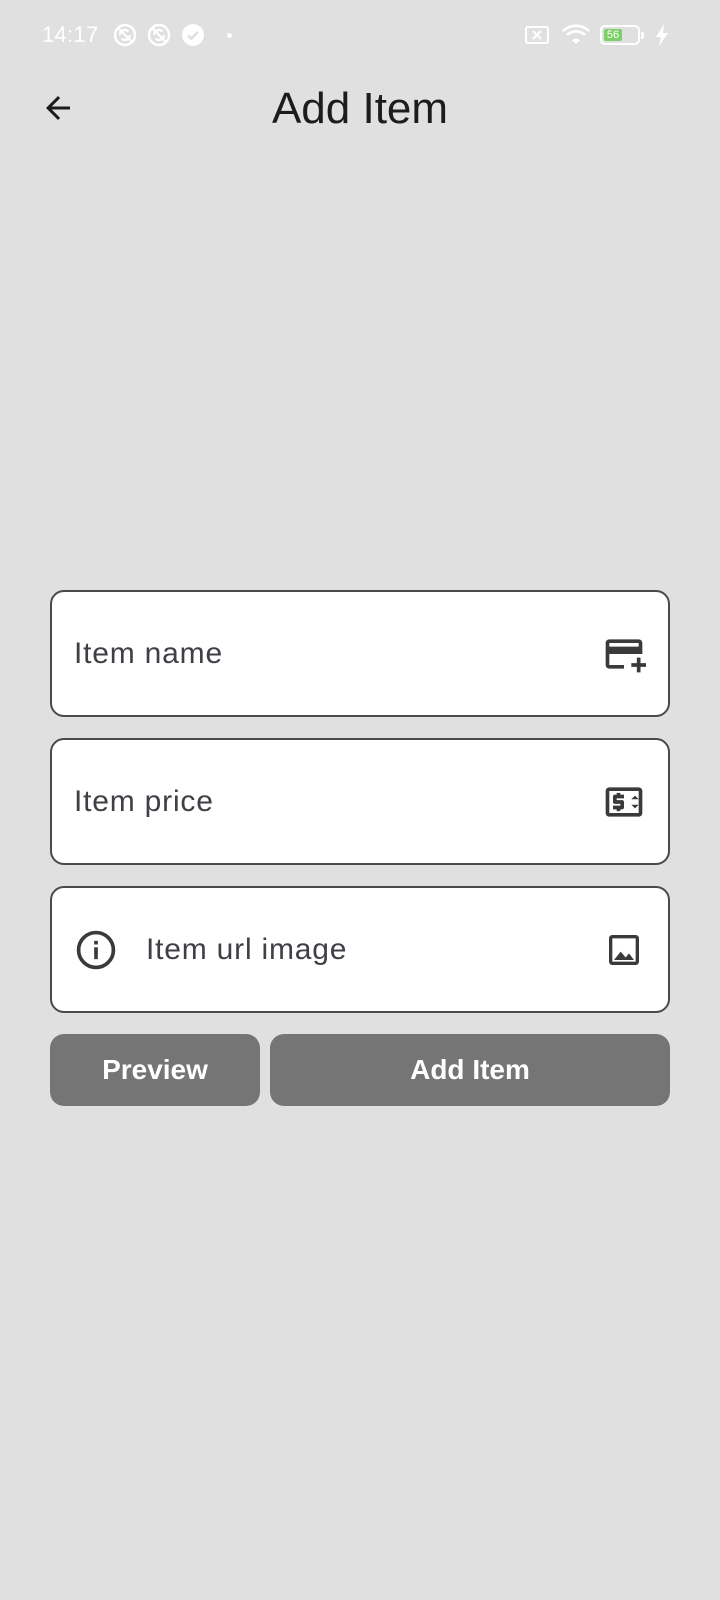 Image resolution: width=720 pixels, height=1600 pixels. Describe the element at coordinates (374, 949) in the screenshot. I see `item-url-image-input` at that location.